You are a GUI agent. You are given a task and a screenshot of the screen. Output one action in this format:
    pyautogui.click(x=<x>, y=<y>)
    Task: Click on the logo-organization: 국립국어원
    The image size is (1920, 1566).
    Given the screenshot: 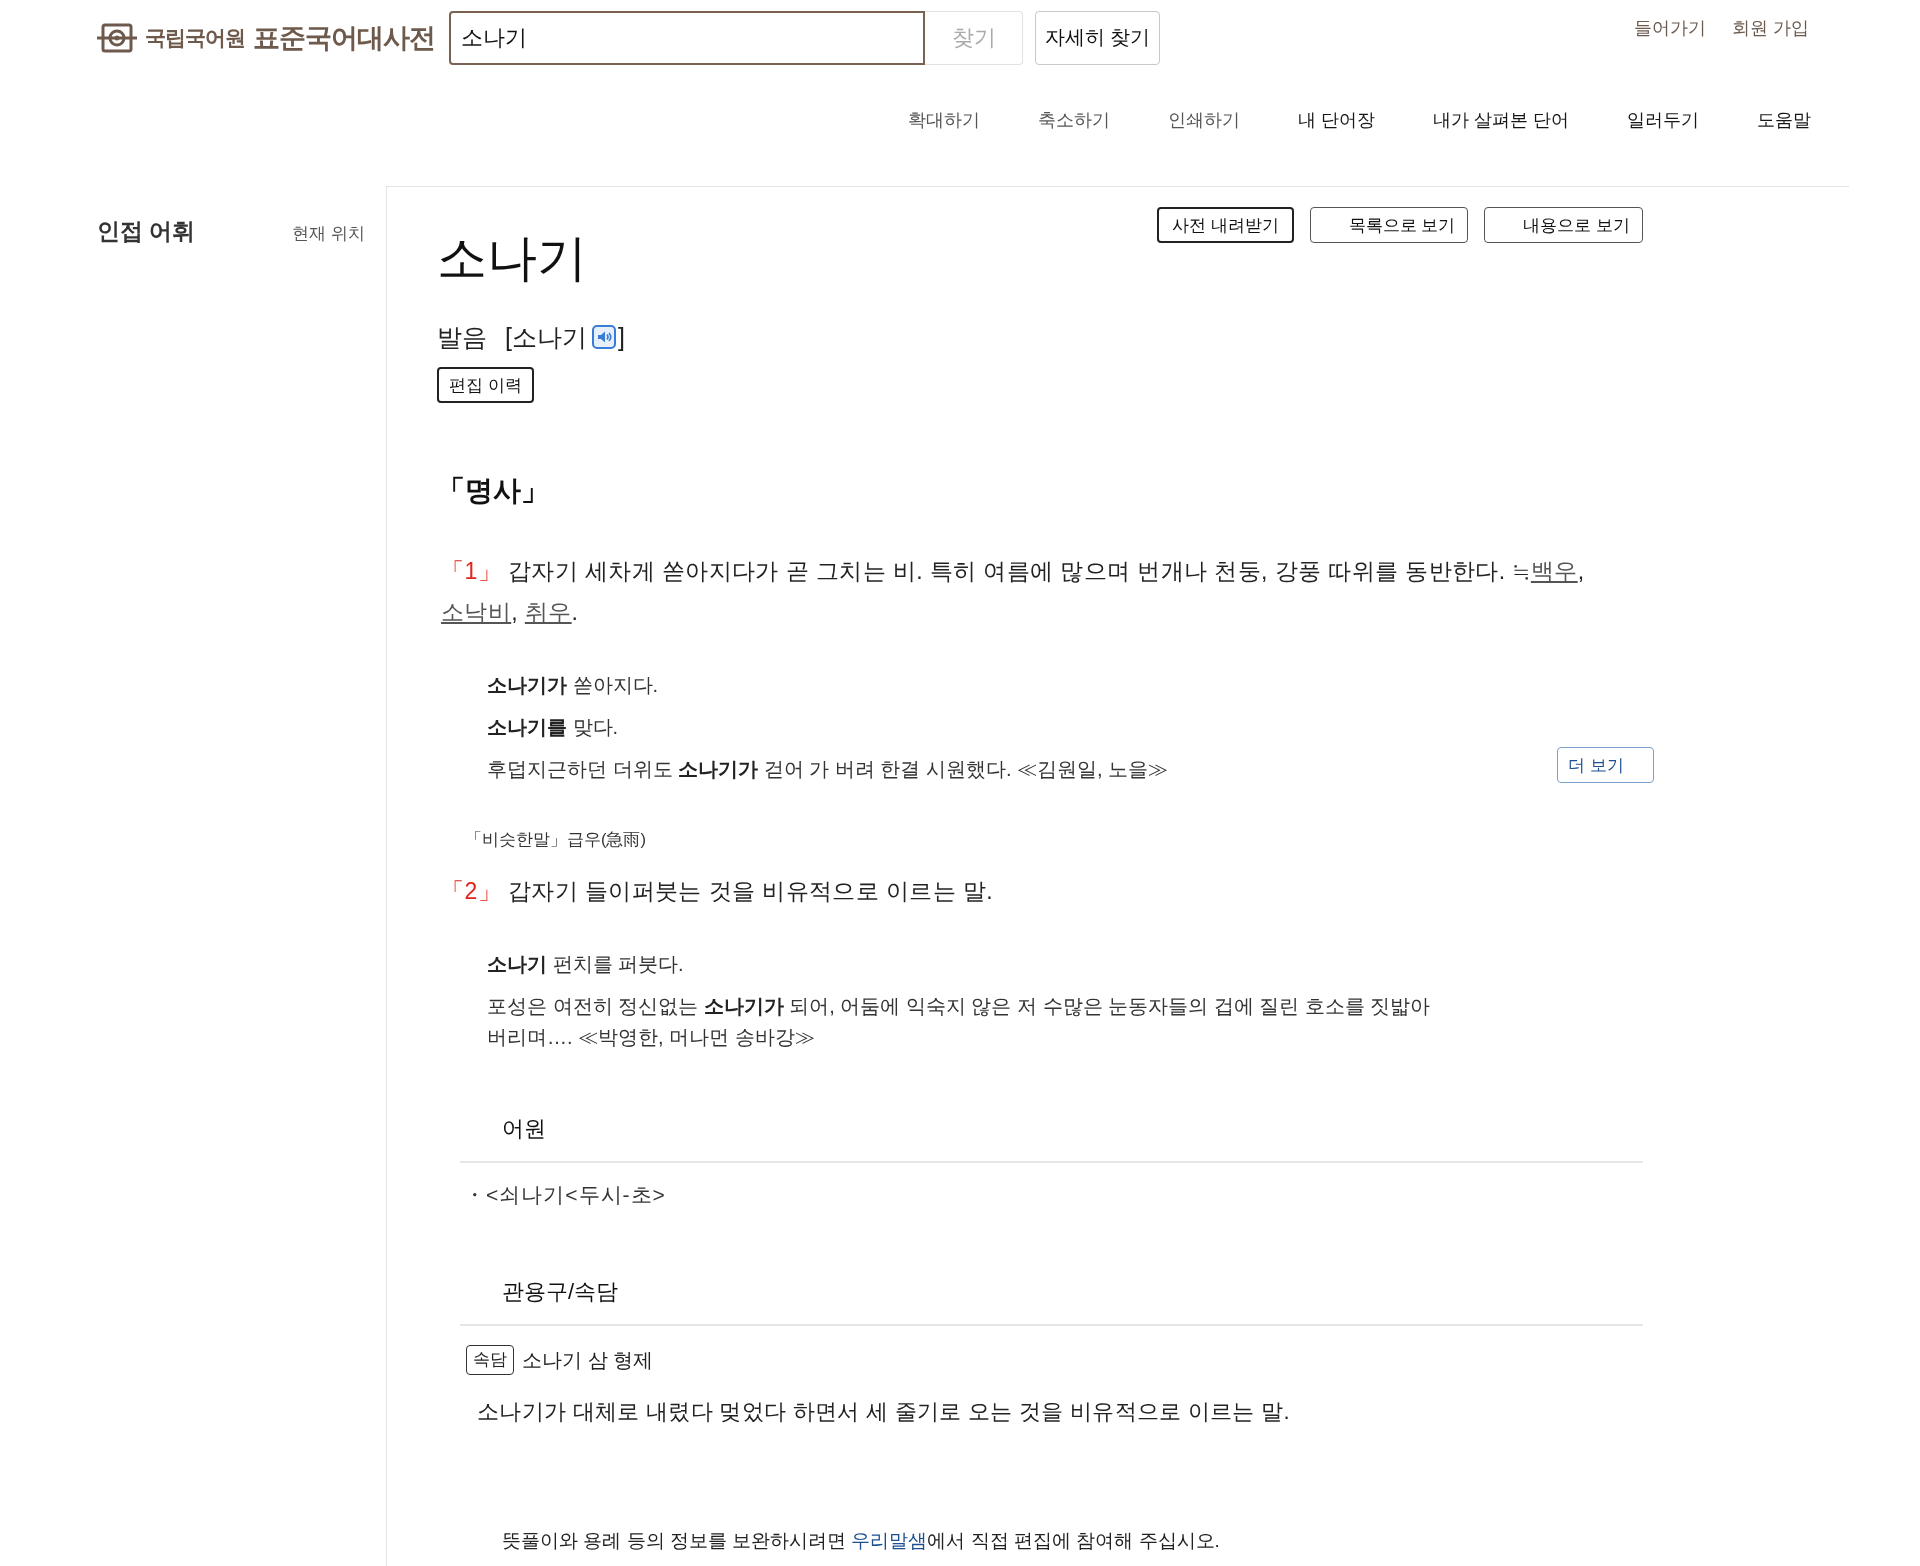 What is the action you would take?
    pyautogui.click(x=195, y=37)
    